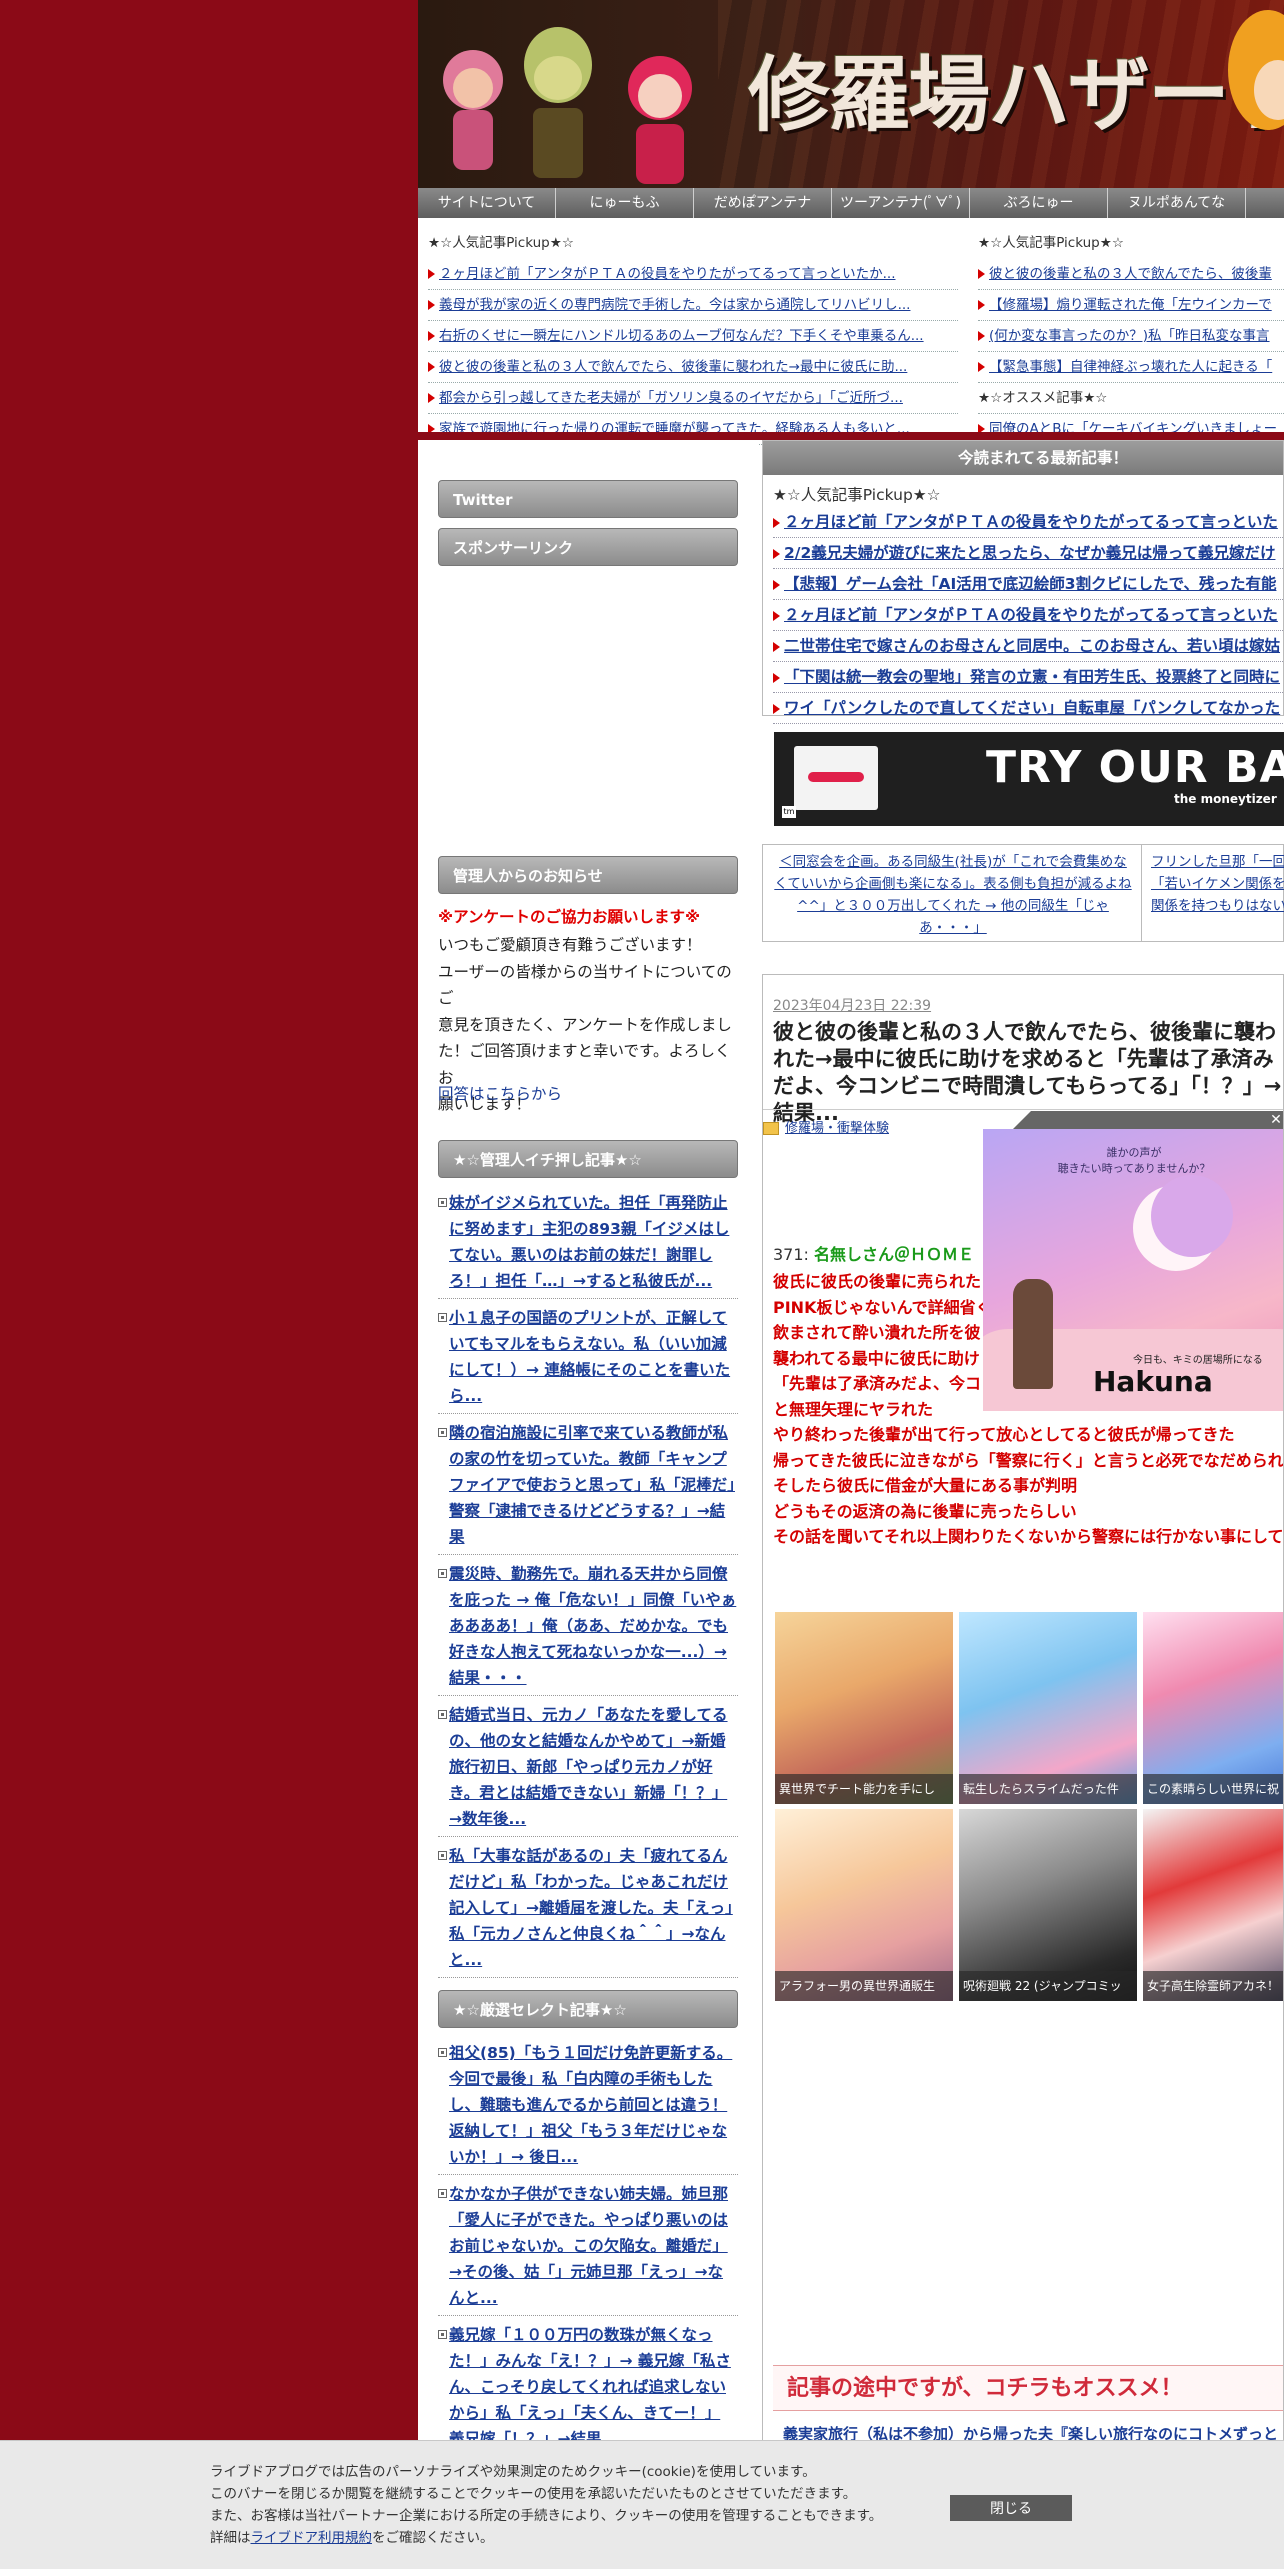 Image resolution: width=1284 pixels, height=2569 pixels. I want to click on nav-item-buronyu: ぶろにゅー, so click(1039, 203).